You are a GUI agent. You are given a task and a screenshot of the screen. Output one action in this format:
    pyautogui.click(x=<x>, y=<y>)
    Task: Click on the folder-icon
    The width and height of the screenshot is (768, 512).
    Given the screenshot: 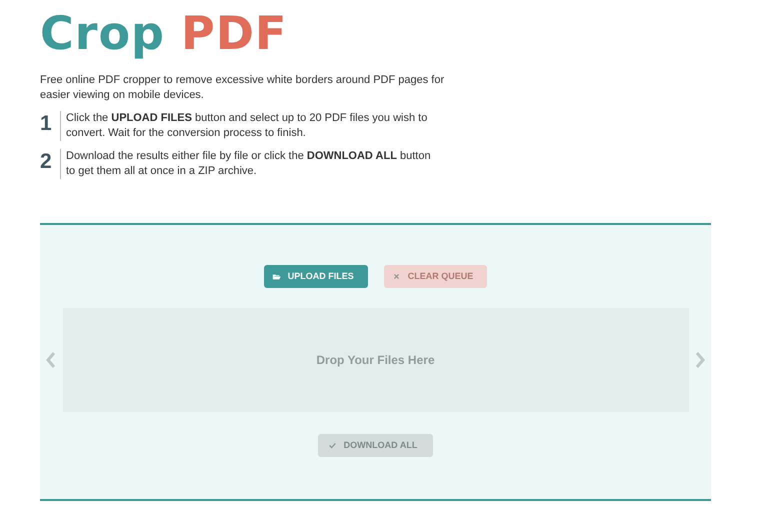 What is the action you would take?
    pyautogui.click(x=276, y=276)
    